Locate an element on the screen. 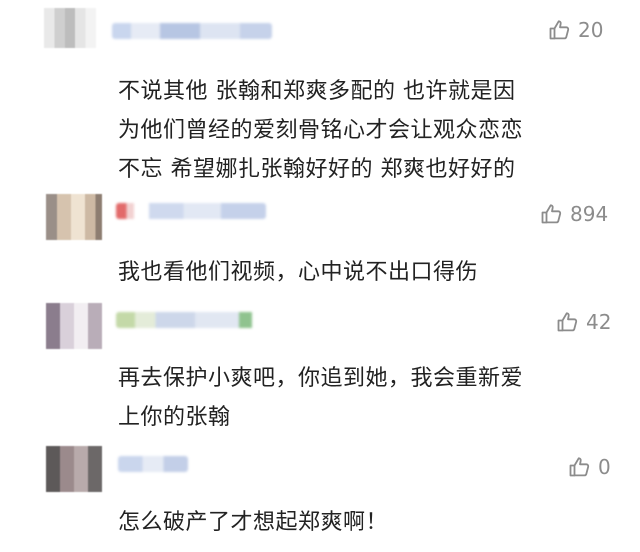 This screenshot has width=640, height=552. like-count: 42 is located at coordinates (599, 322).